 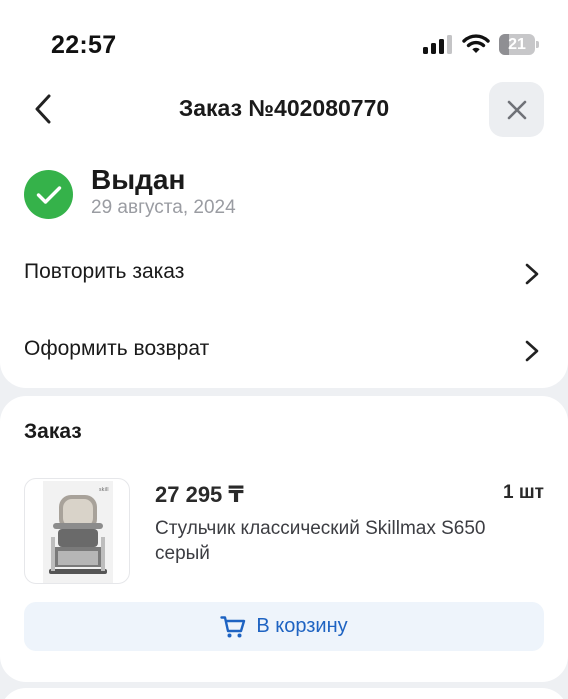 I want to click on repeat-order-row: Повторить заказ, so click(x=284, y=273).